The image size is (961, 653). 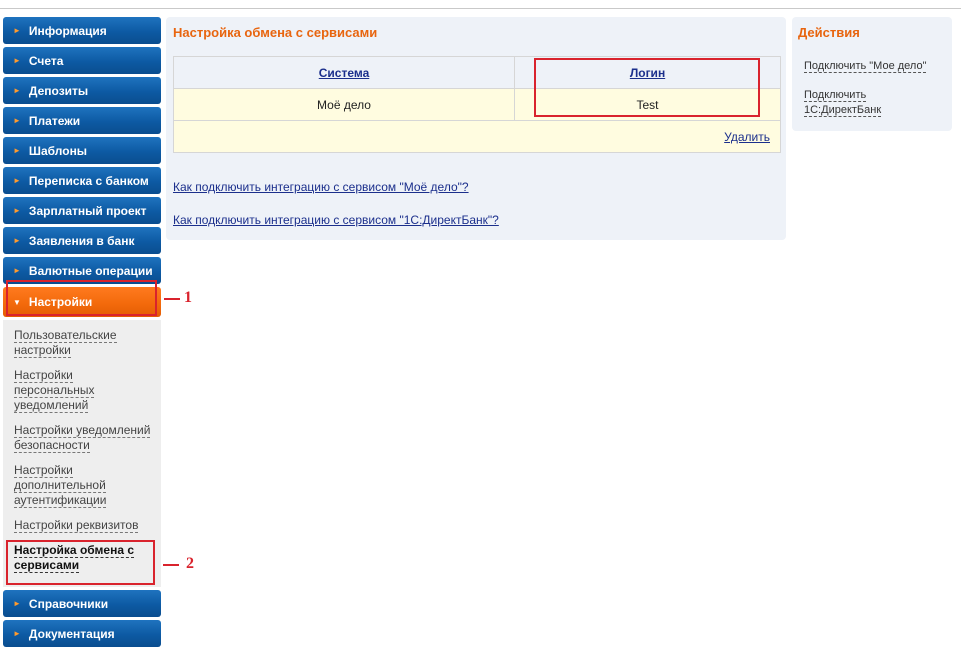 What do you see at coordinates (480, 8) in the screenshot?
I see `top-divider` at bounding box center [480, 8].